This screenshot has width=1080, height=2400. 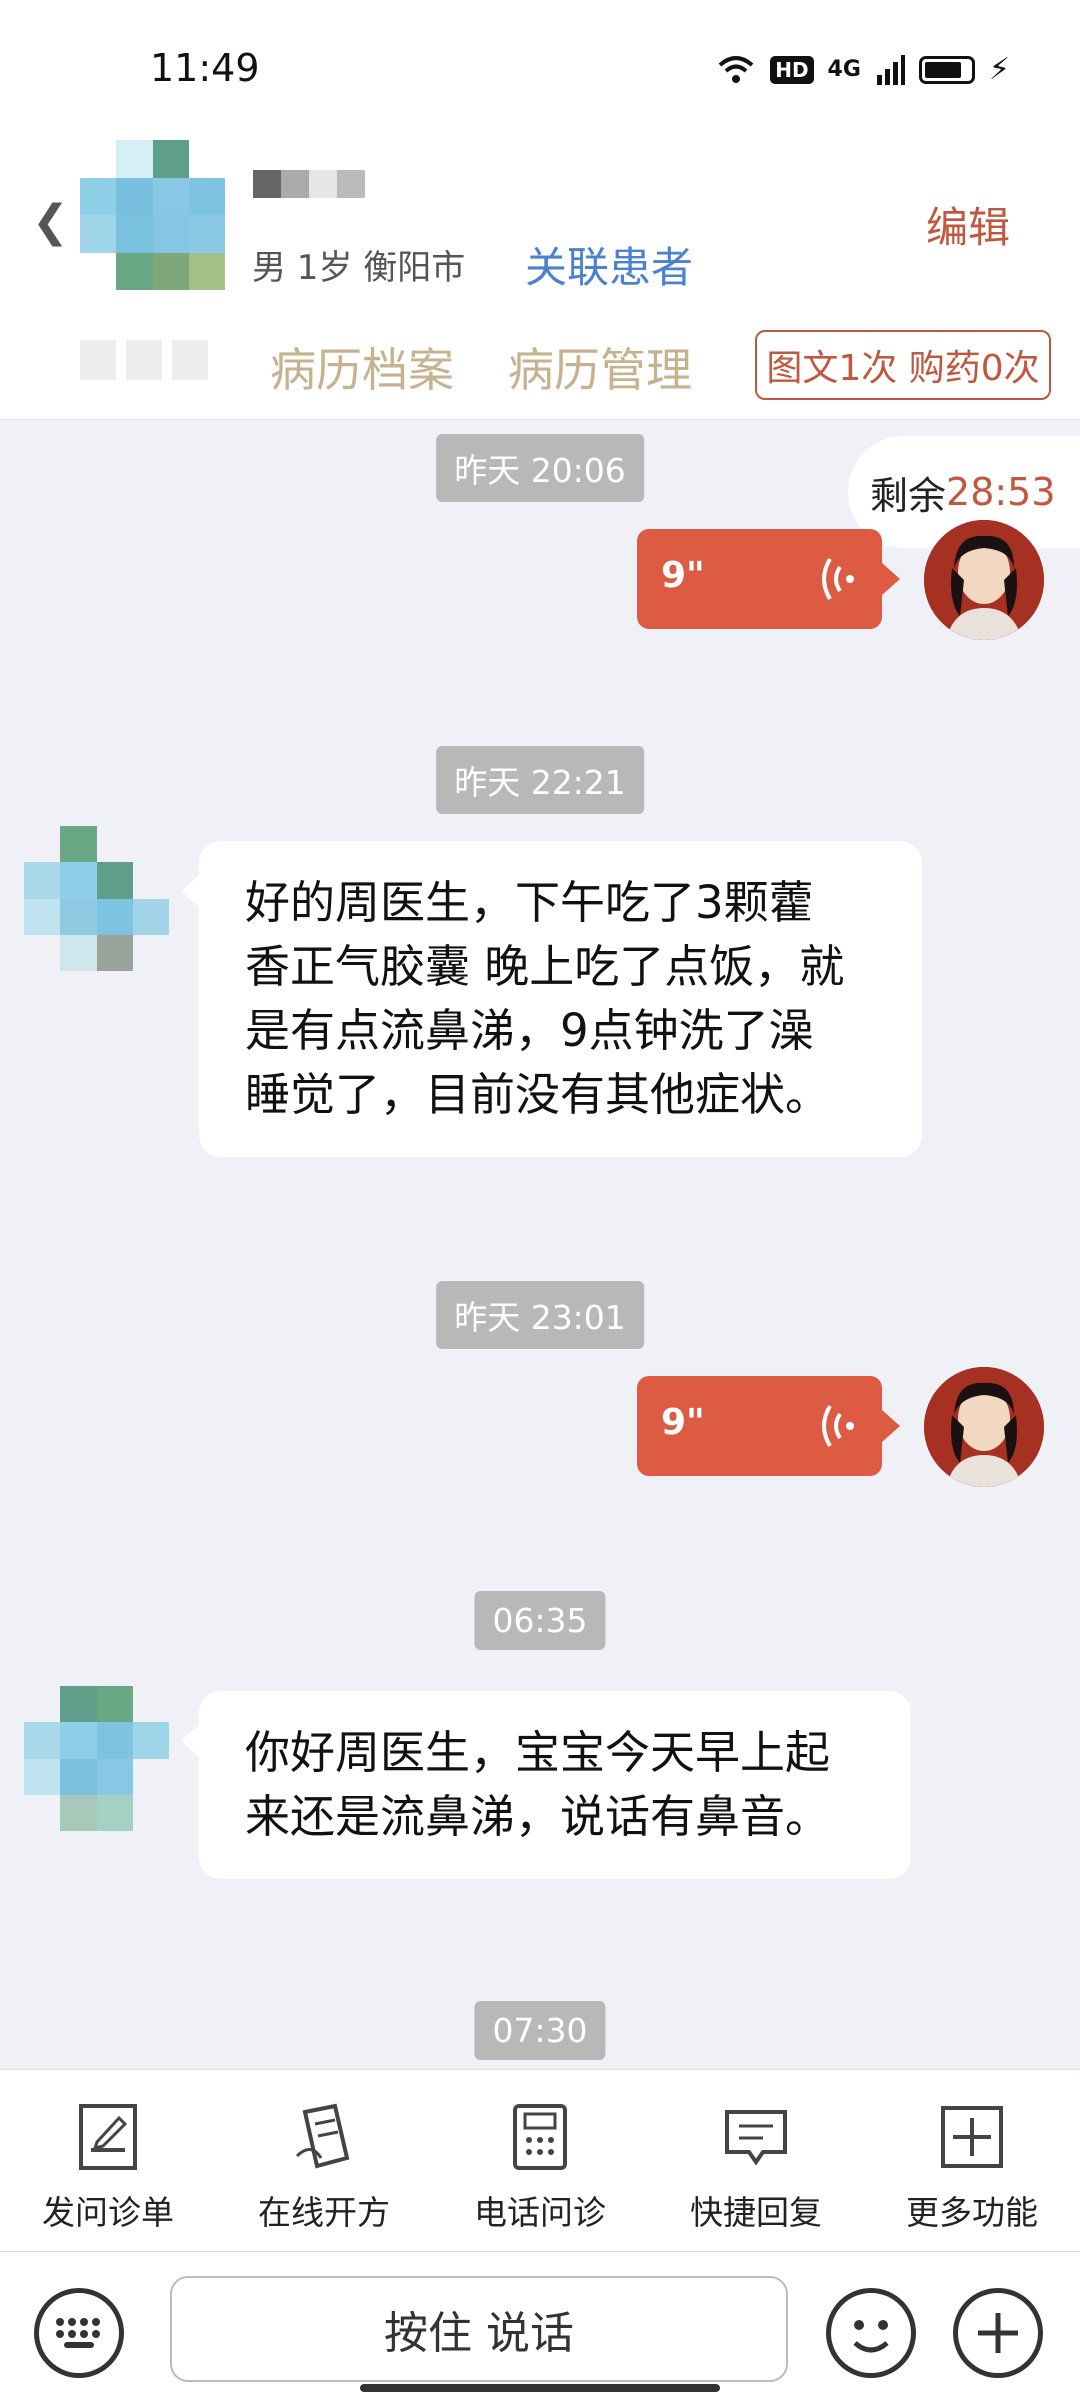 I want to click on quick-reply-button: 快捷回复, so click(x=756, y=2160).